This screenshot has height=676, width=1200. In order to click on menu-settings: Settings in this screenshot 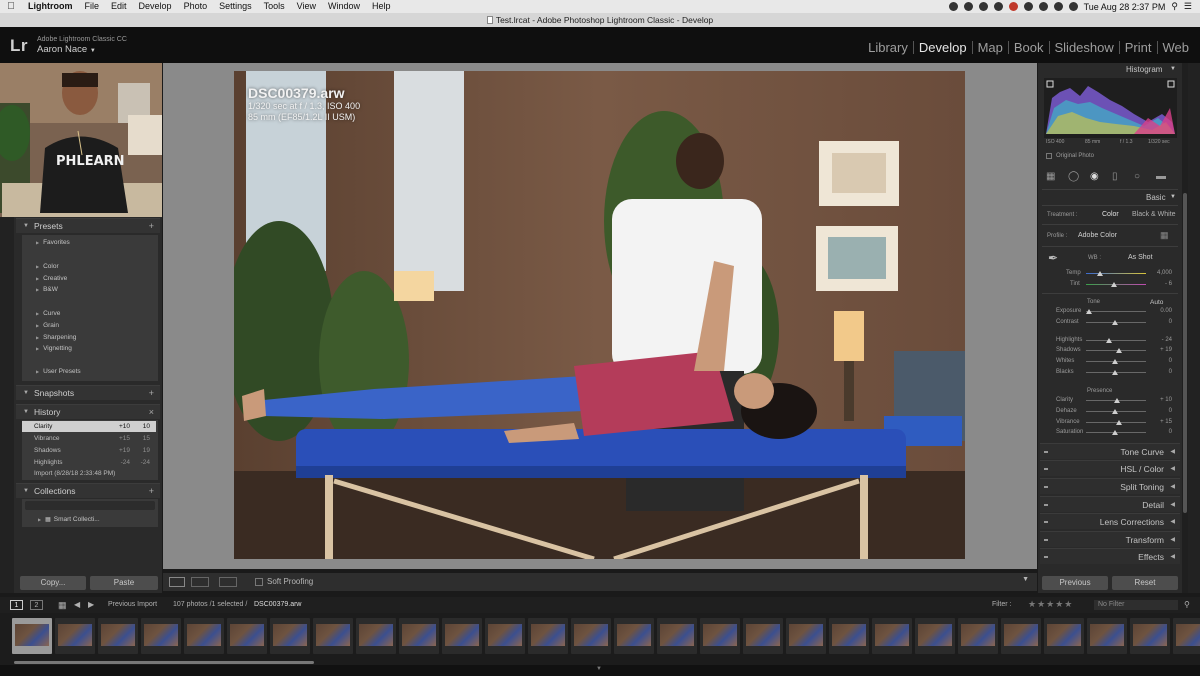, I will do `click(235, 6)`.